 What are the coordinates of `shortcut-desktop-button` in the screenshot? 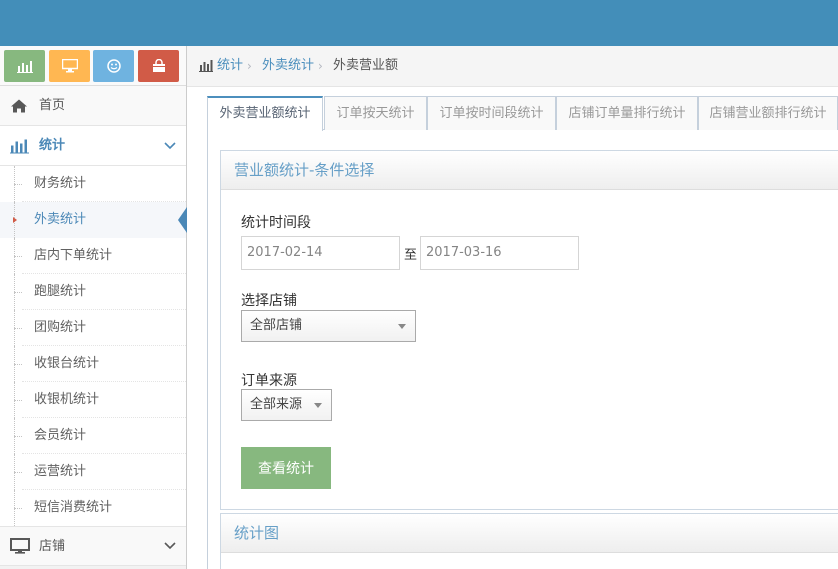 It's located at (69, 66).